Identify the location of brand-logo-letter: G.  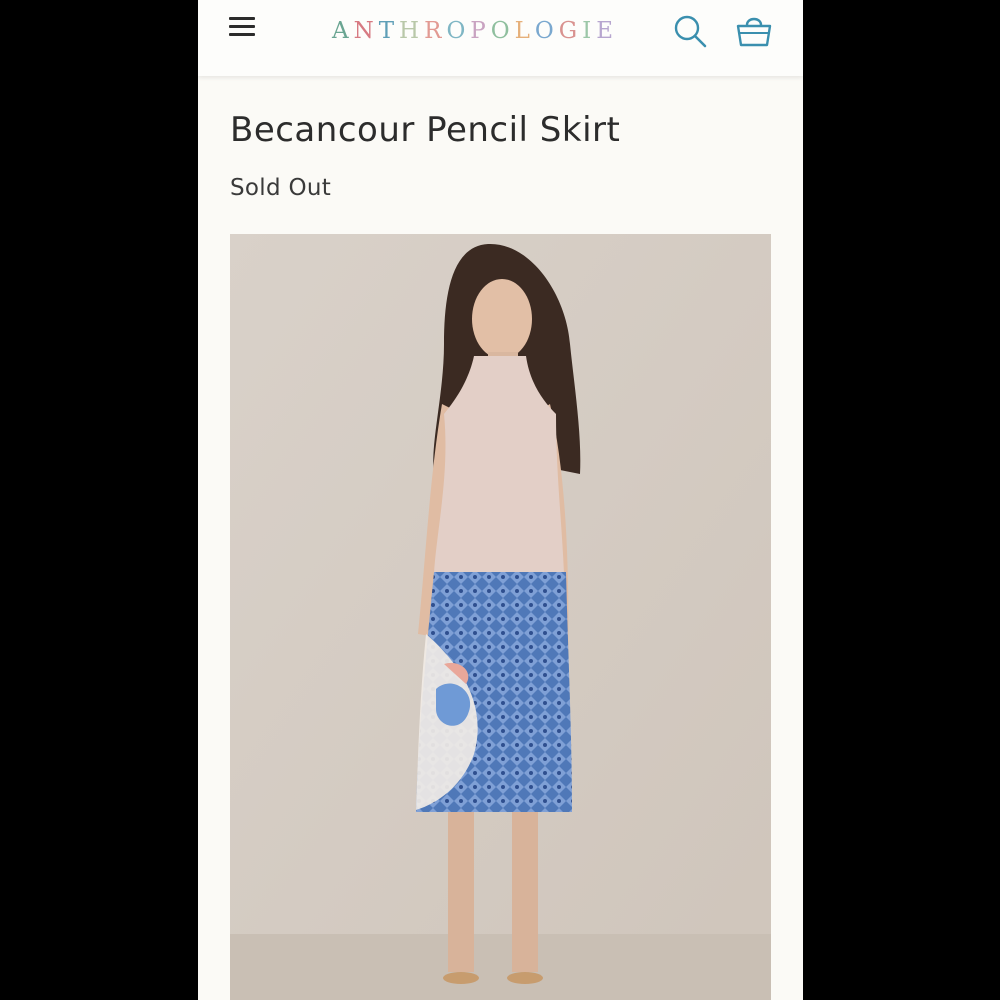
(570, 31).